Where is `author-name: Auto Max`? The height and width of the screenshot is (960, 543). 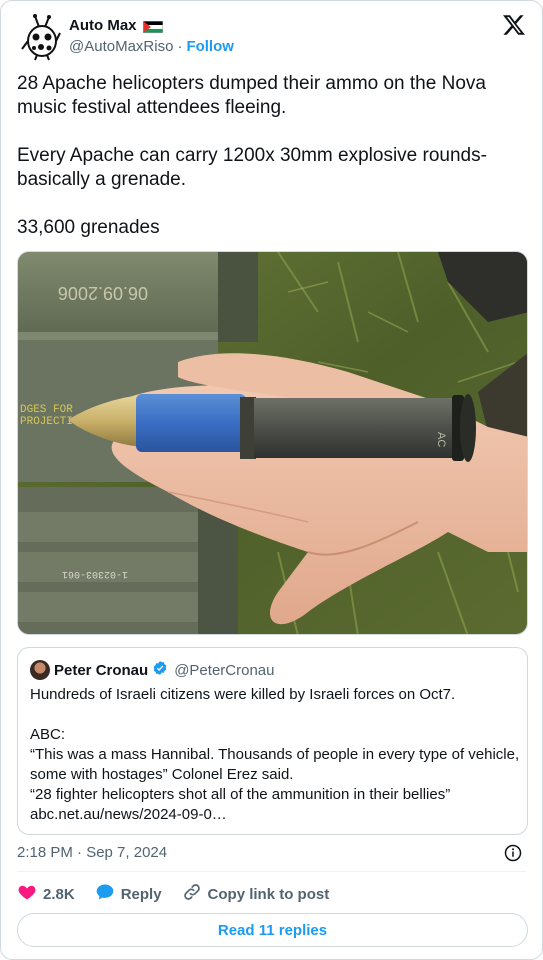 author-name: Auto Max is located at coordinates (103, 25).